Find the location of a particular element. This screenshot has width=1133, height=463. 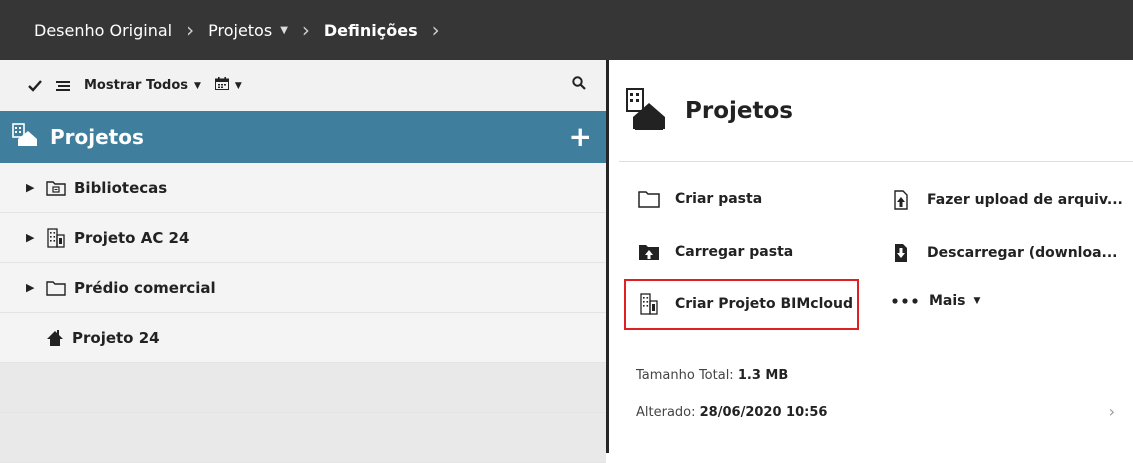

breadcrumb-item-definicoes: Definições is located at coordinates (371, 30).